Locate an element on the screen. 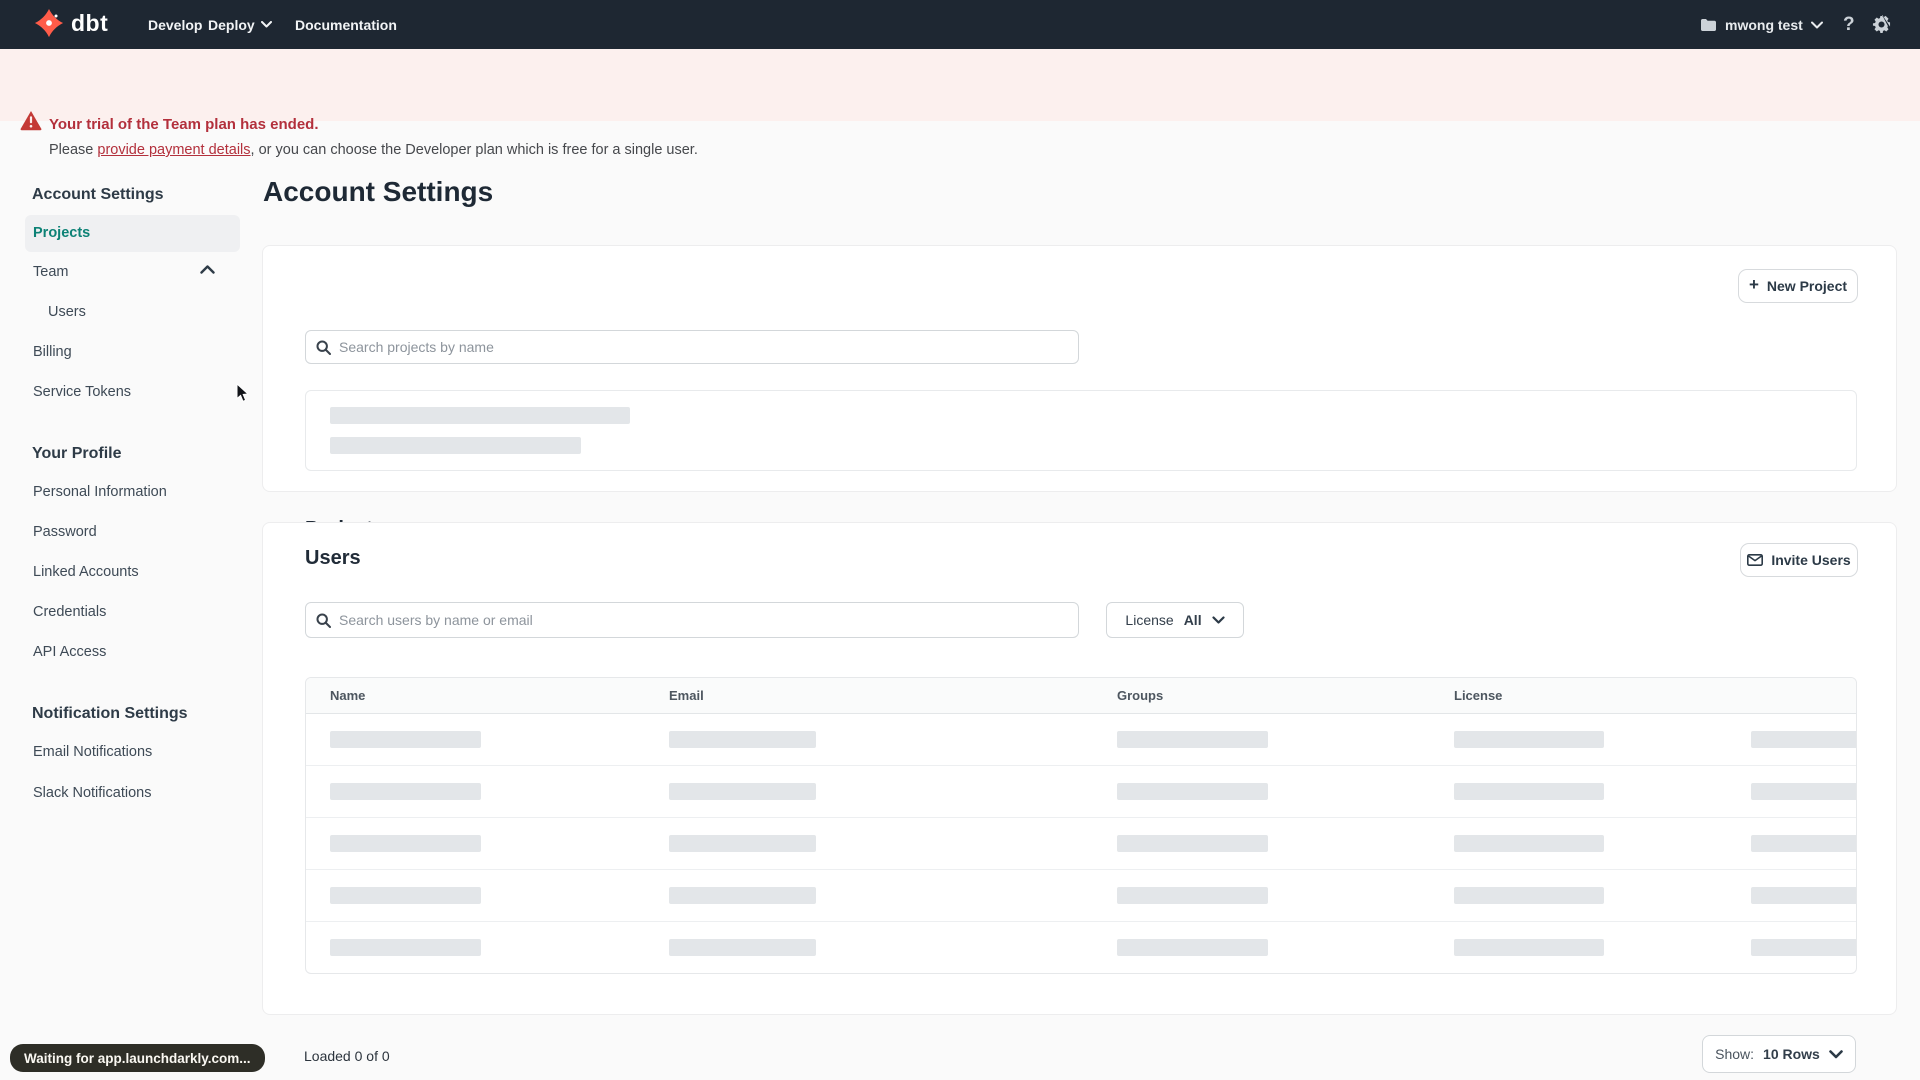 The width and height of the screenshot is (1920, 1080). dbt-logo-text: dbt is located at coordinates (90, 22).